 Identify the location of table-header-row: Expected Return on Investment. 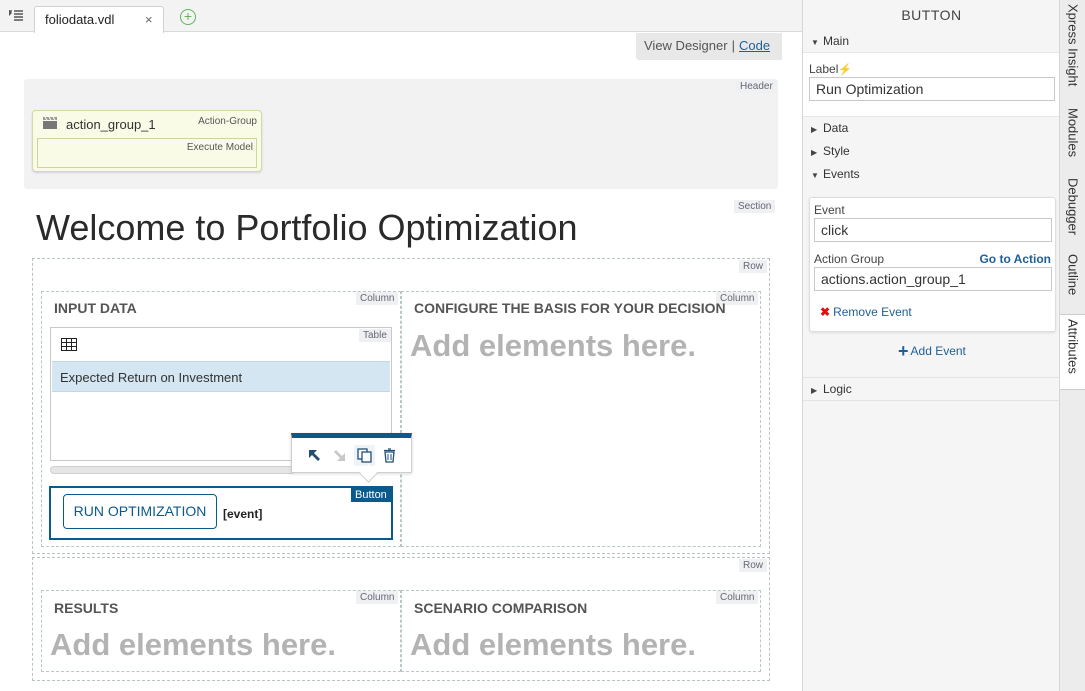
(221, 376).